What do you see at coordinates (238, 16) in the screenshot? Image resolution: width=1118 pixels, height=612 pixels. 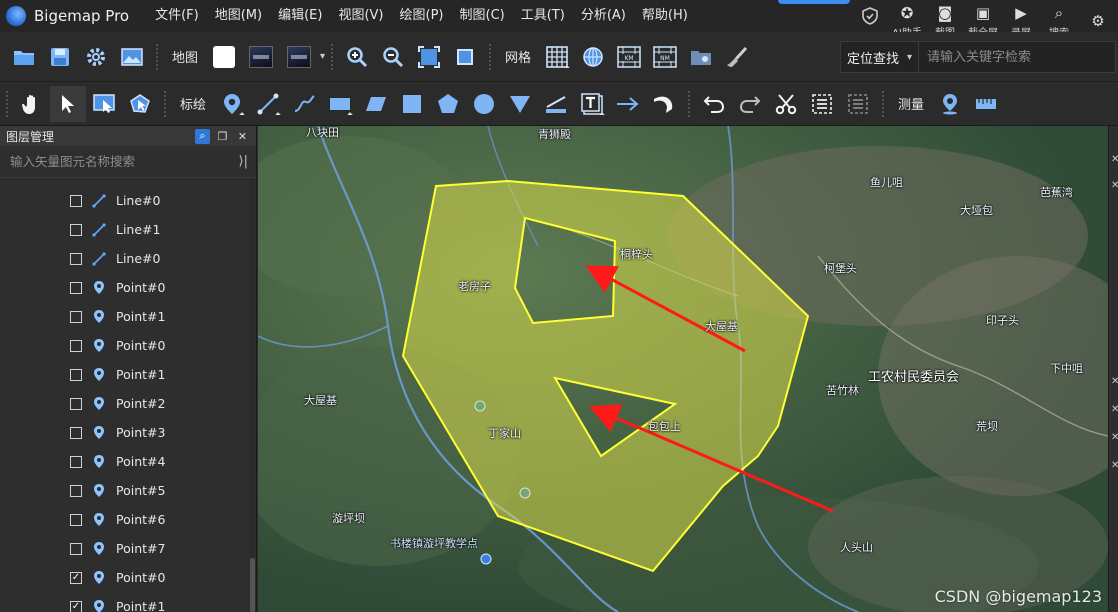 I see `menu-map: 地图(M)` at bounding box center [238, 16].